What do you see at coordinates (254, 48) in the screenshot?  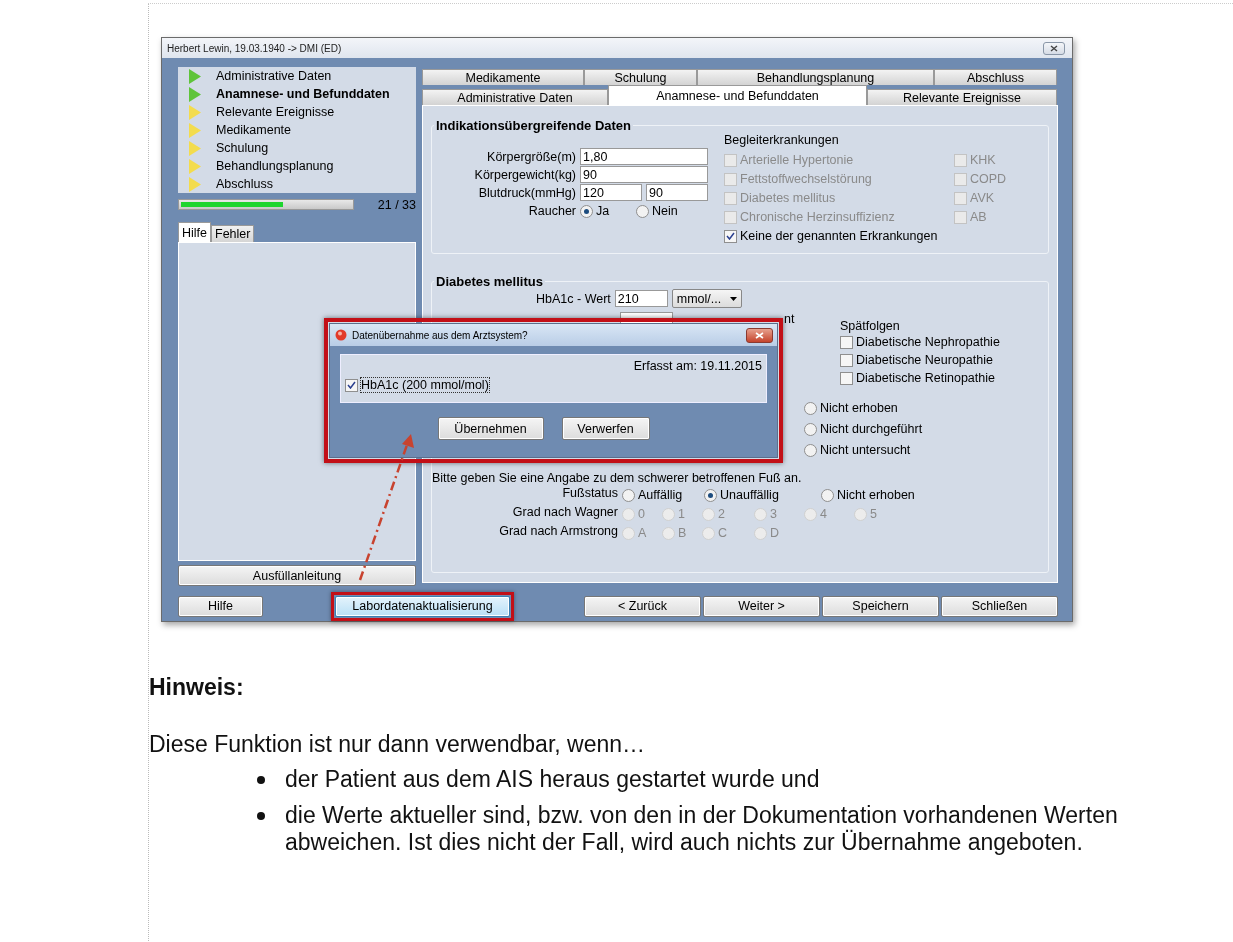 I see `window-title: Herbert Lewin, 19.03.1940 -> DMI (ED)` at bounding box center [254, 48].